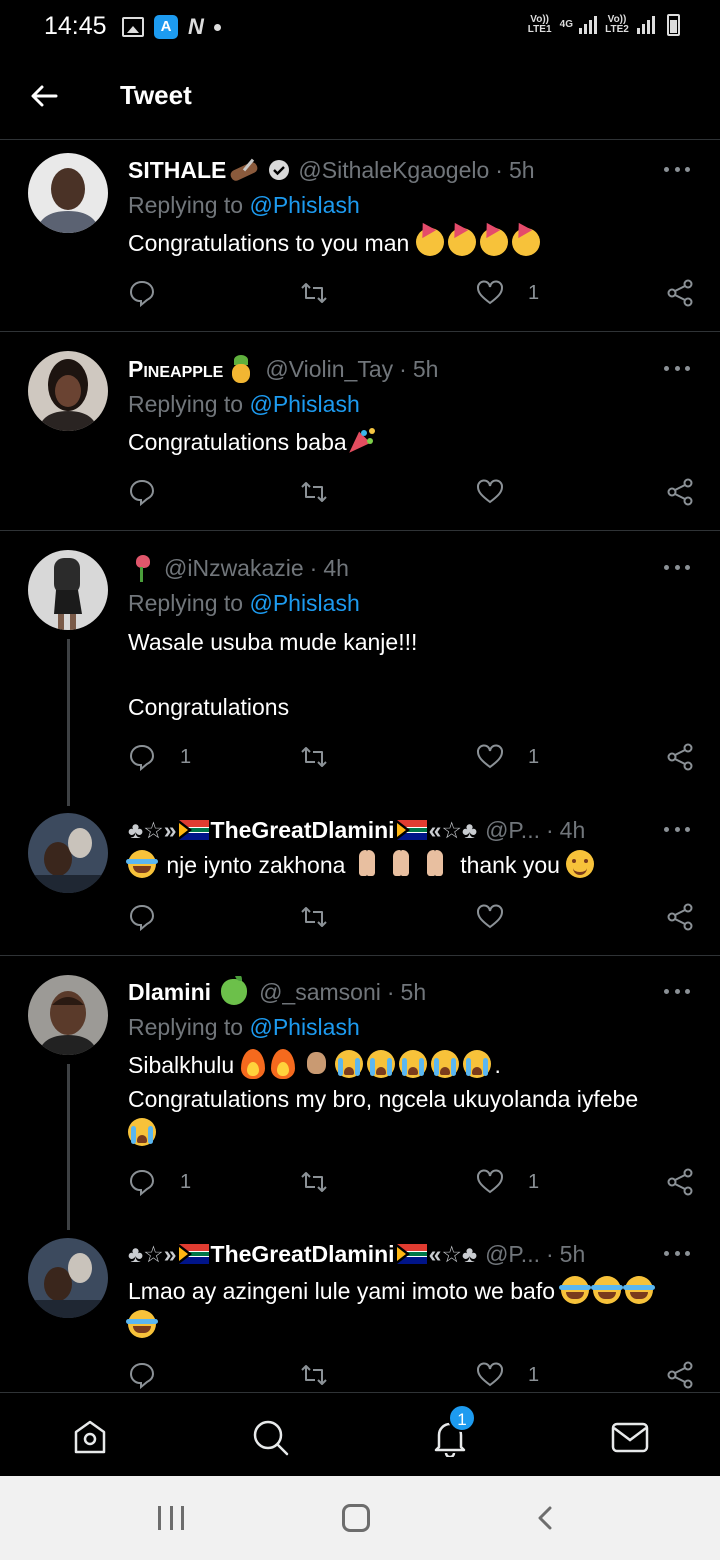 Image resolution: width=720 pixels, height=1560 pixels. I want to click on user-handle: @SithaleKgaogelo, so click(393, 170).